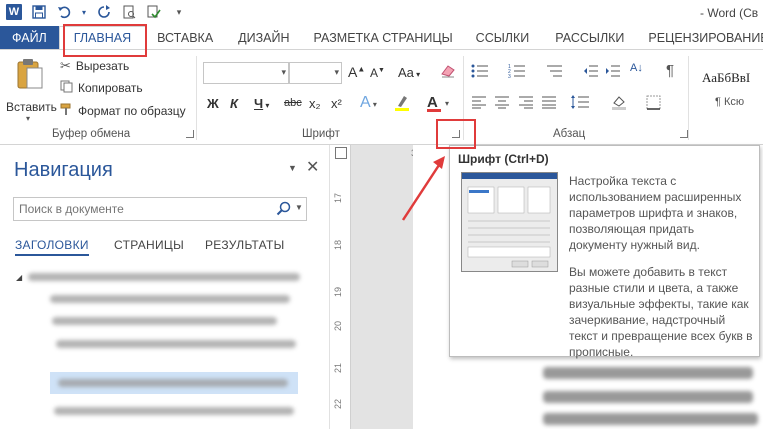 The height and width of the screenshot is (429, 763). What do you see at coordinates (368, 103) in the screenshot?
I see `text-effects-button: A ▾` at bounding box center [368, 103].